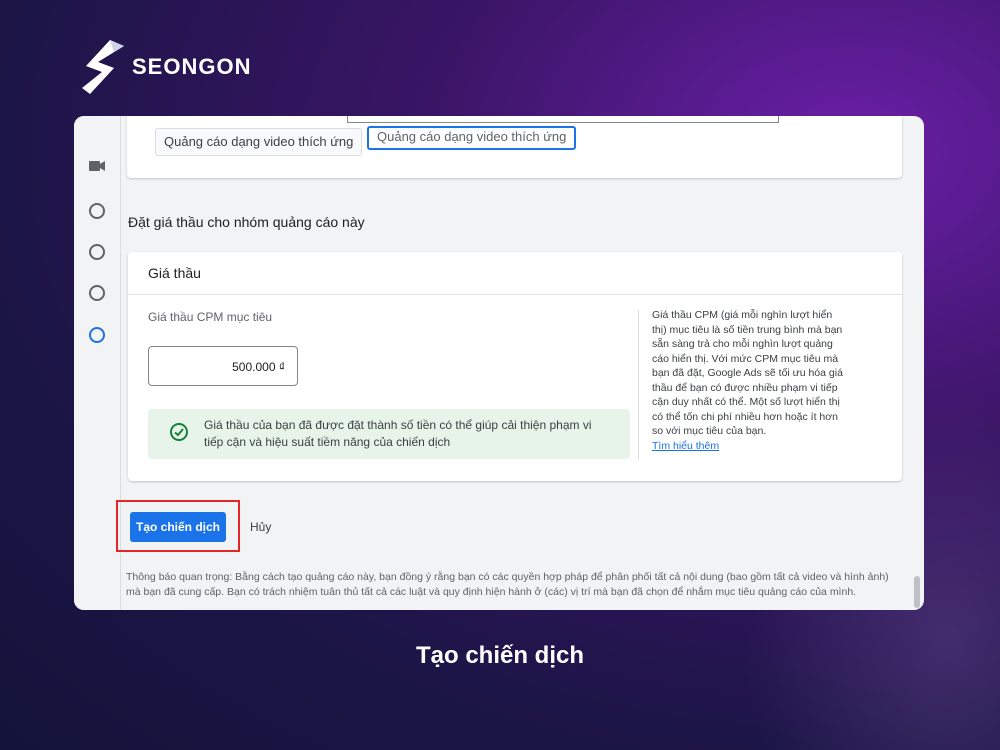 Image resolution: width=1000 pixels, height=750 pixels. What do you see at coordinates (246, 222) in the screenshot?
I see `bidding-section-title: Đặt giá thầu cho nhóm quảng cáo này` at bounding box center [246, 222].